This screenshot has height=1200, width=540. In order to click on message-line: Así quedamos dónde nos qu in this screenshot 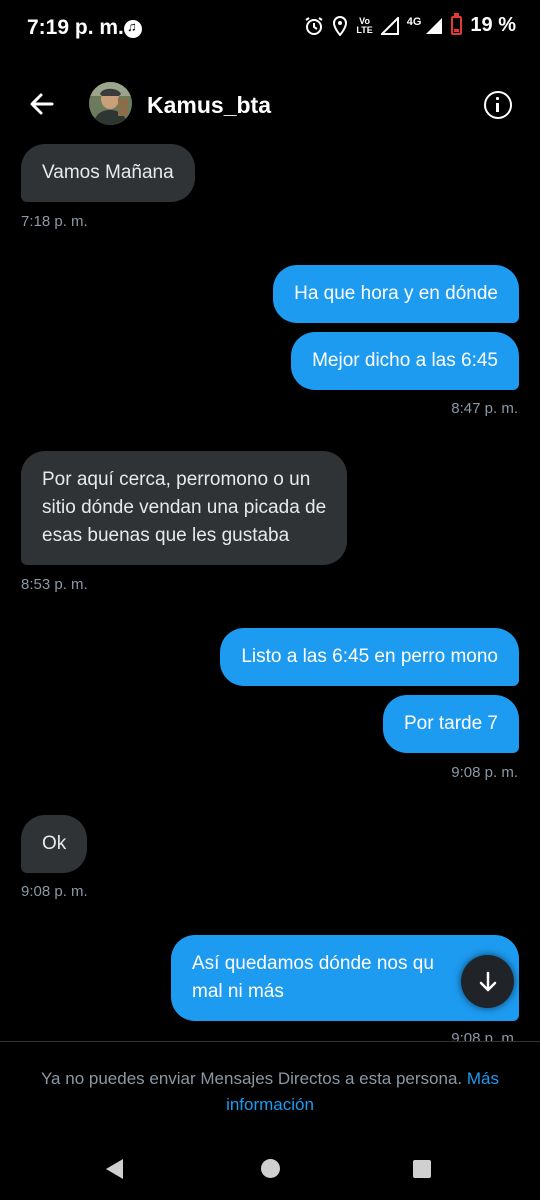, I will do `click(313, 963)`.